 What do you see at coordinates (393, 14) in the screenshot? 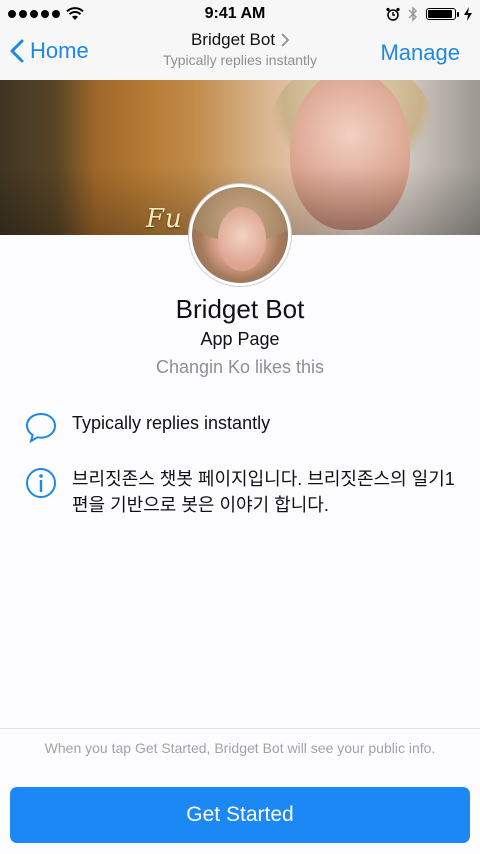
I see `alarm-icon` at bounding box center [393, 14].